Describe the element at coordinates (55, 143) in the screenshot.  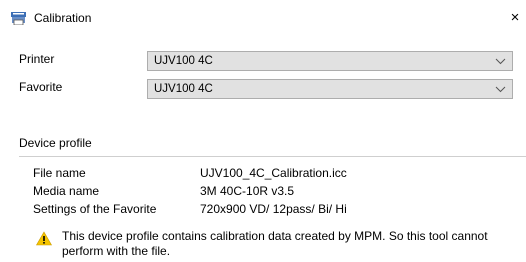
I see `device-profile-heading: Device profile` at that location.